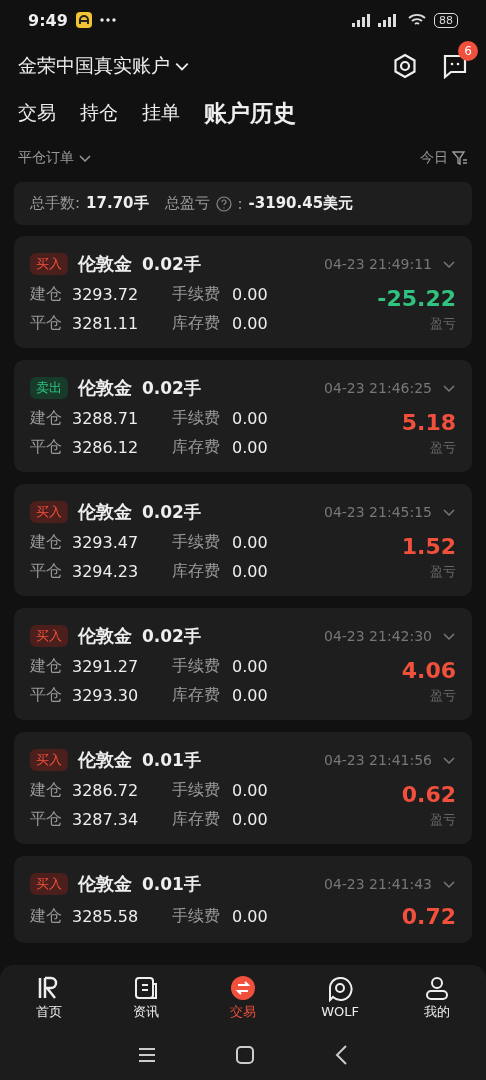 The height and width of the screenshot is (1080, 486). I want to click on close-price: 3281.11, so click(106, 323).